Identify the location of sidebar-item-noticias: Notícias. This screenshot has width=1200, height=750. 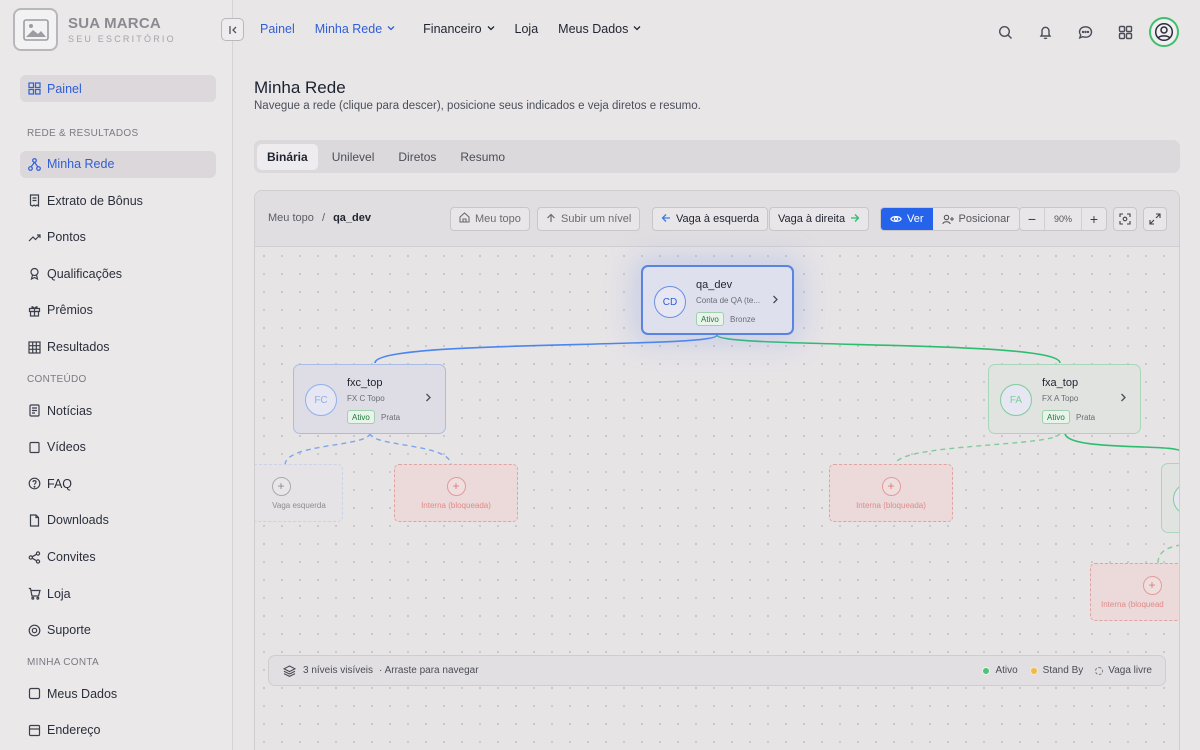
(118, 410).